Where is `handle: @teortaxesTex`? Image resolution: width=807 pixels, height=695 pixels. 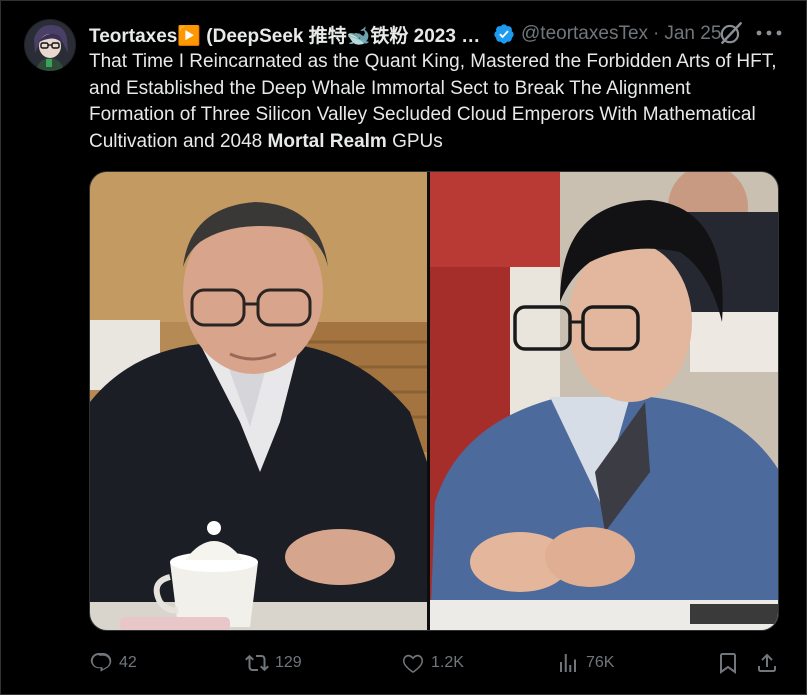 handle: @teortaxesTex is located at coordinates (584, 34).